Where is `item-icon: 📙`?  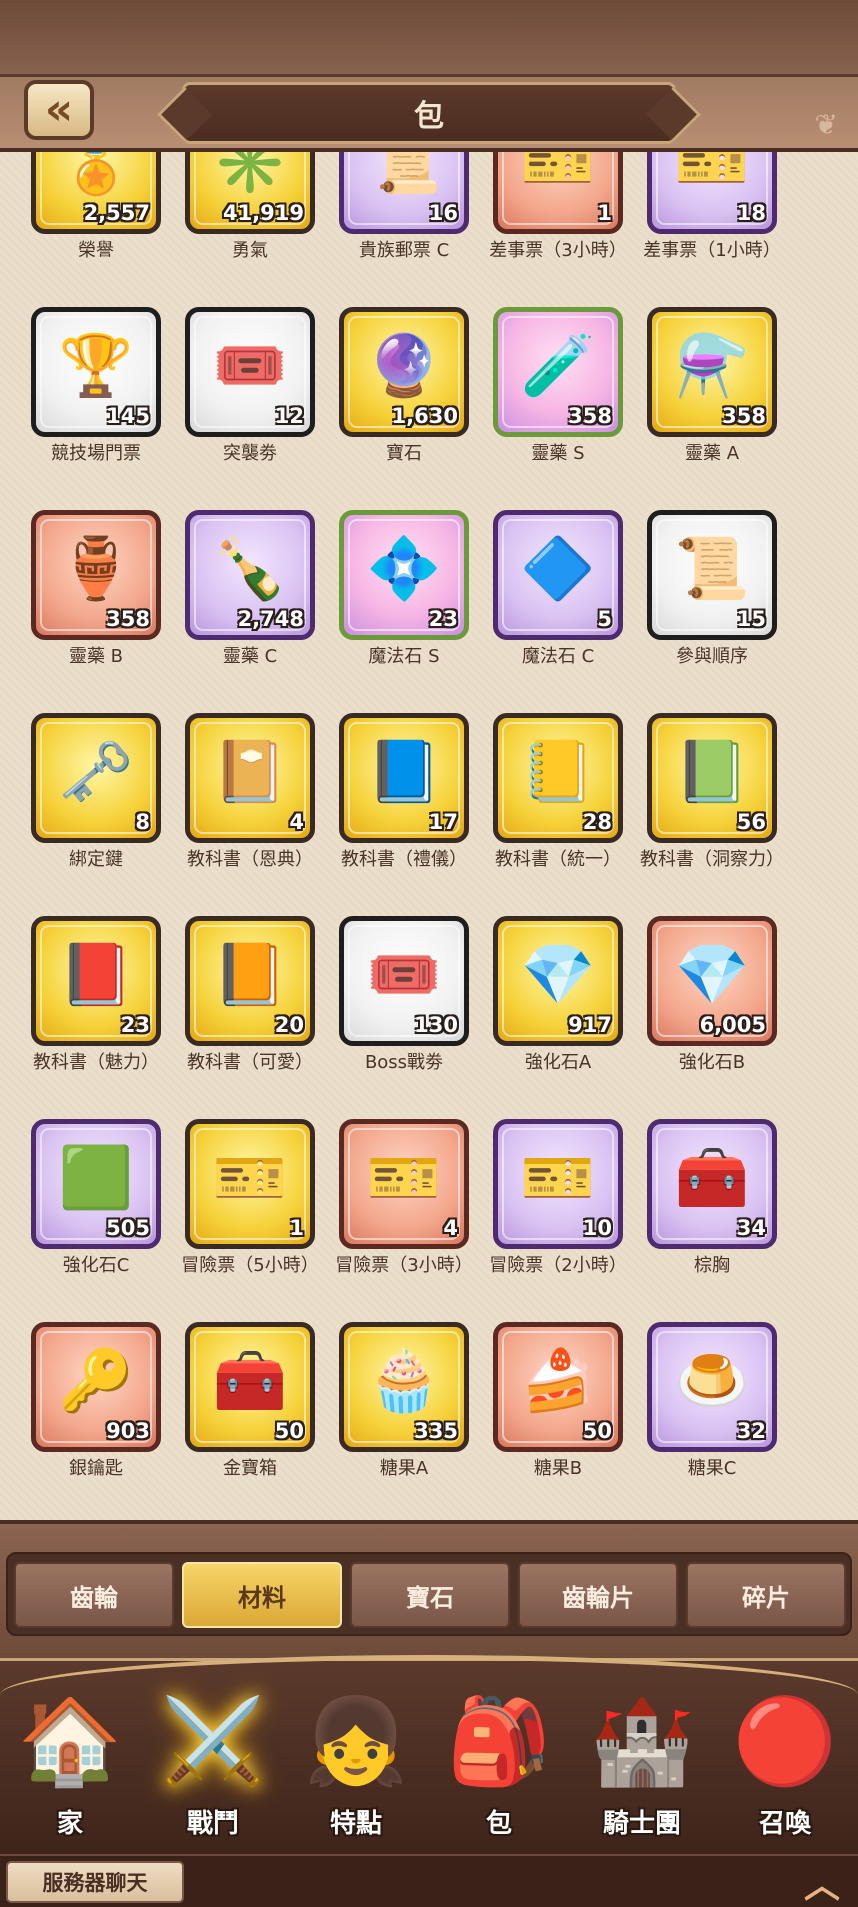 item-icon: 📙 is located at coordinates (250, 975).